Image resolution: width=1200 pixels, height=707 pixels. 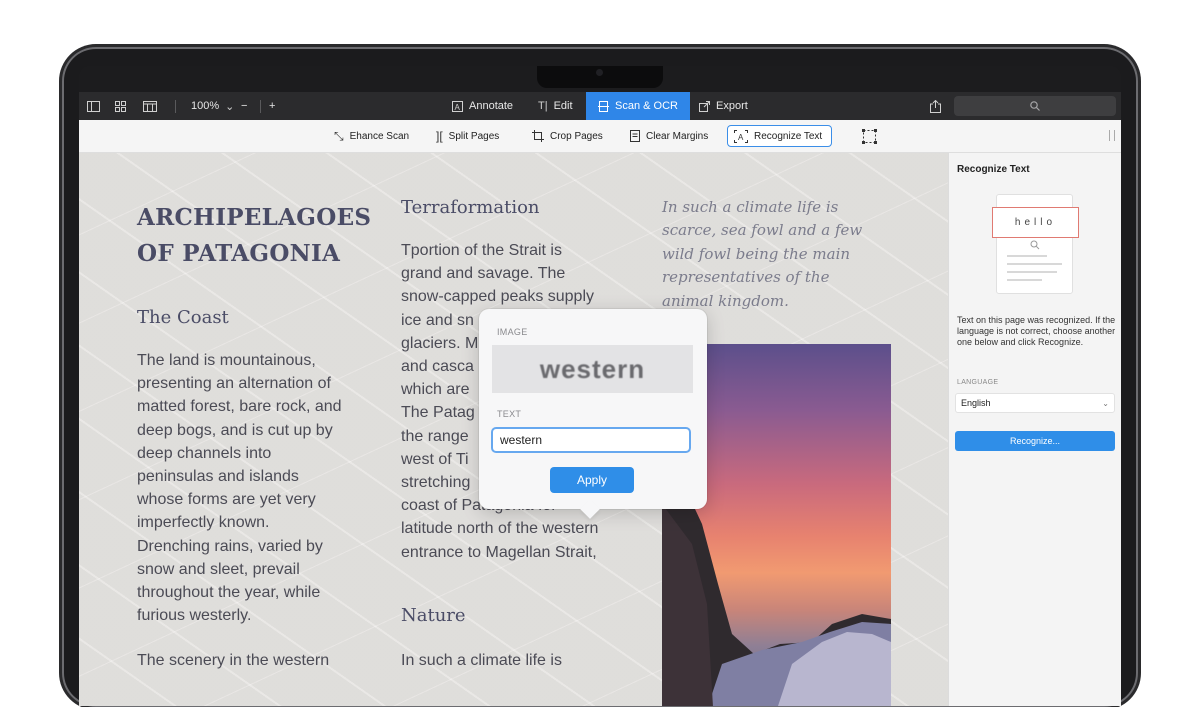 What do you see at coordinates (592, 480) in the screenshot?
I see `apply-button: Apply` at bounding box center [592, 480].